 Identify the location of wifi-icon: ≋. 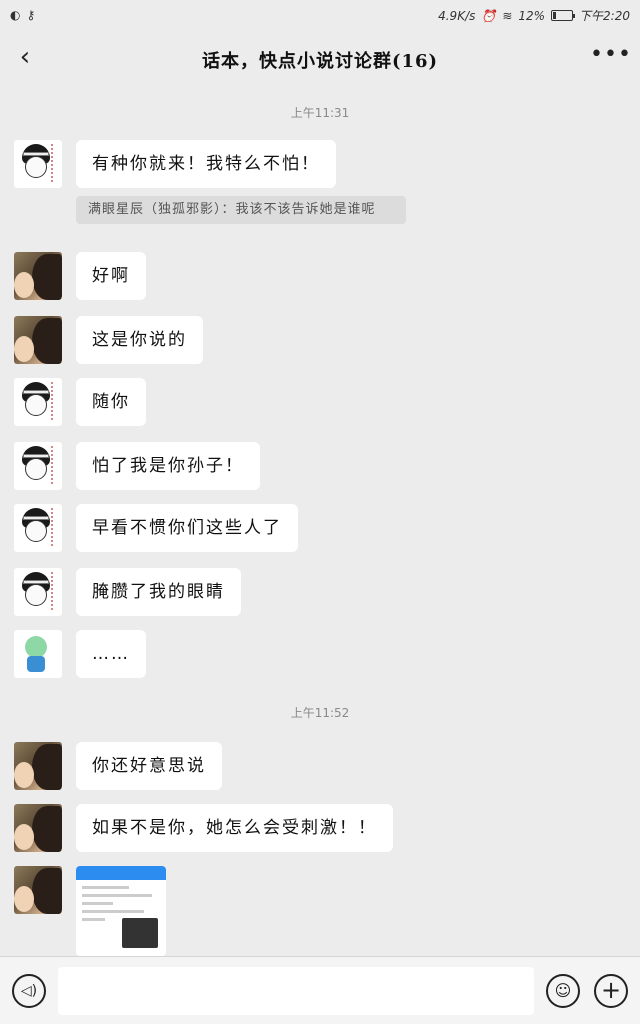
(507, 15).